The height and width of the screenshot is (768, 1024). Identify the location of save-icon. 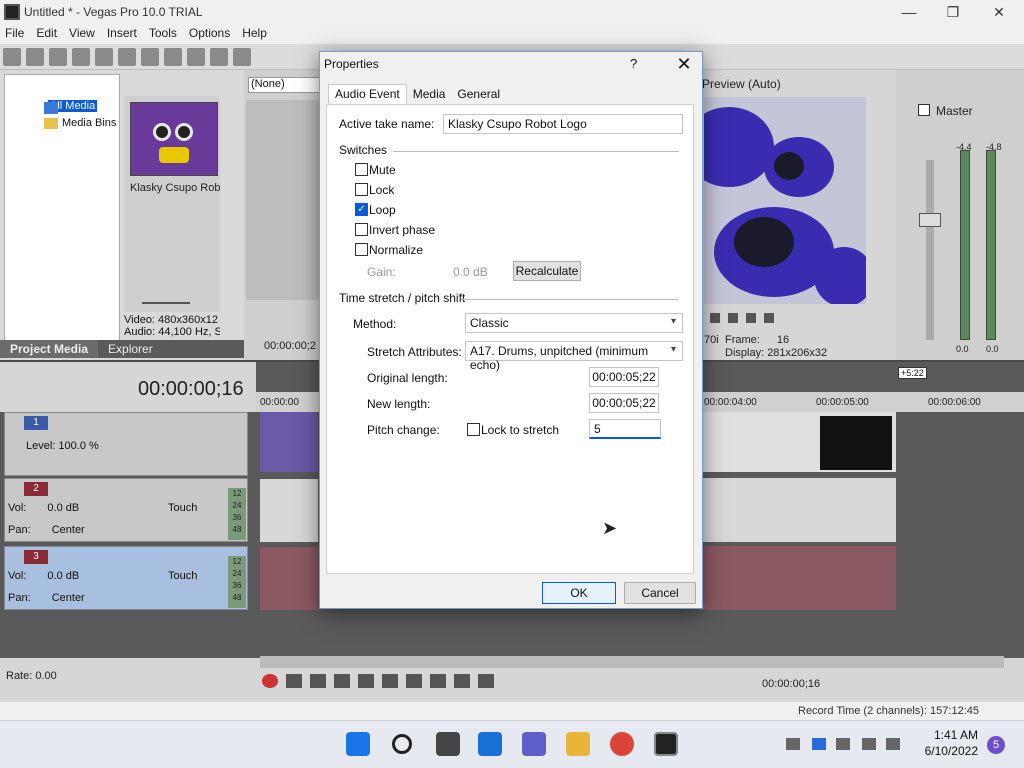
(58, 57).